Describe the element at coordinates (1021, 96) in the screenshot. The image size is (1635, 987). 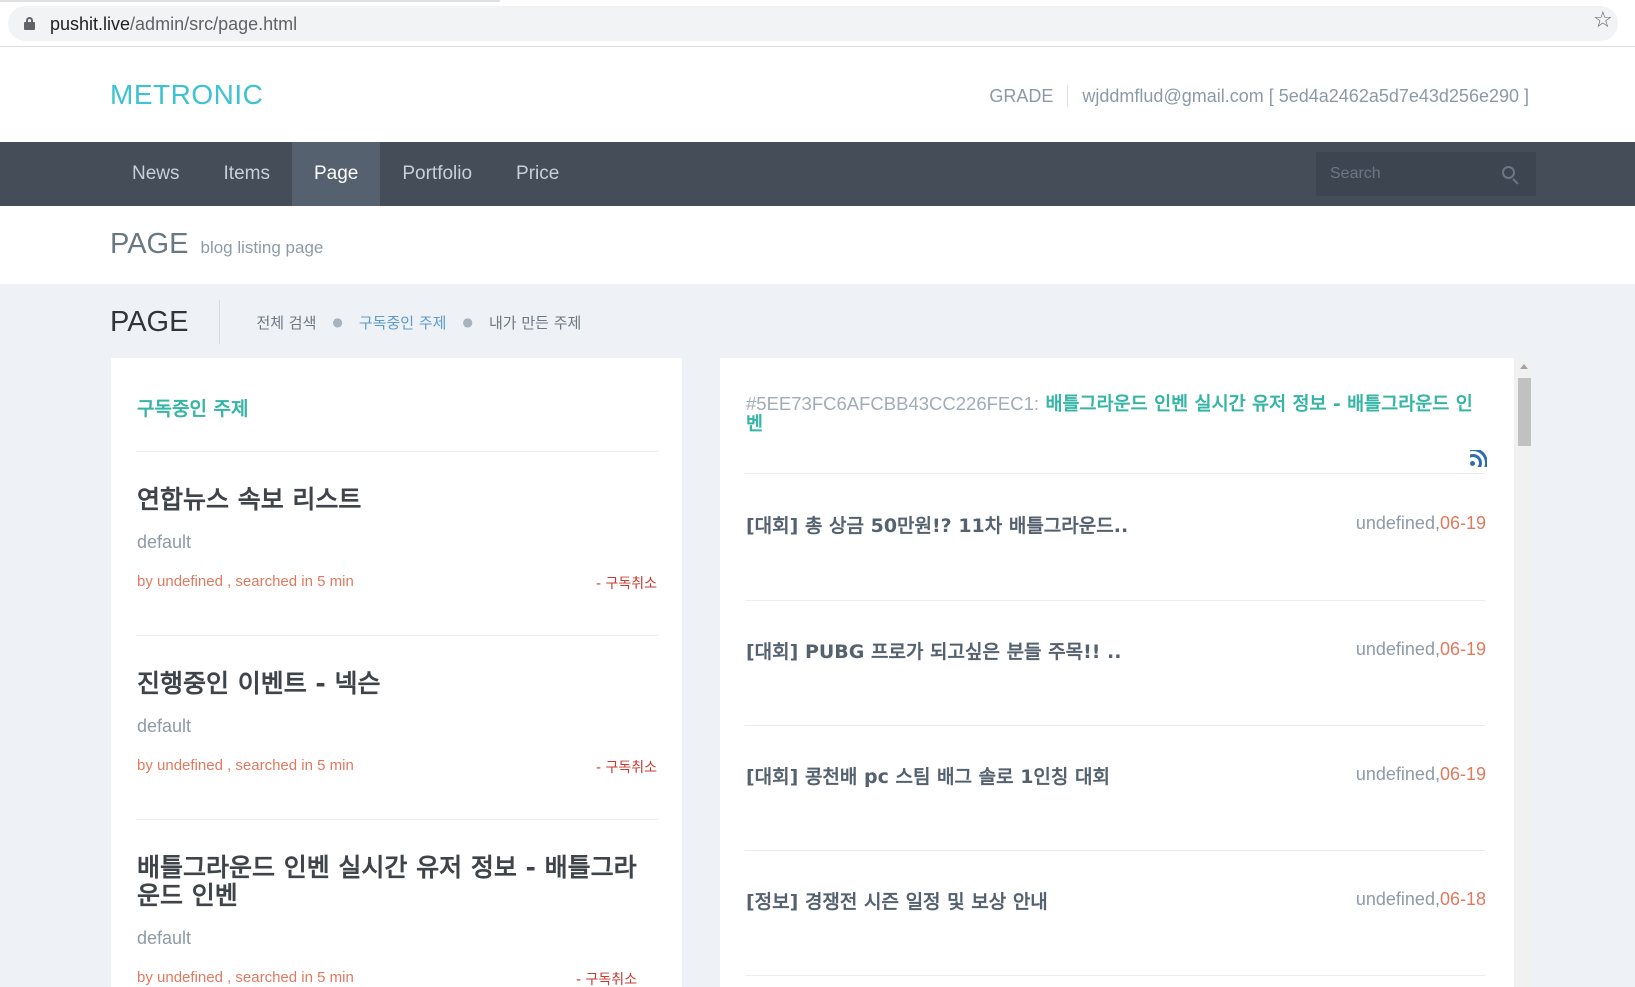
I see `grade-label: GRADE` at that location.